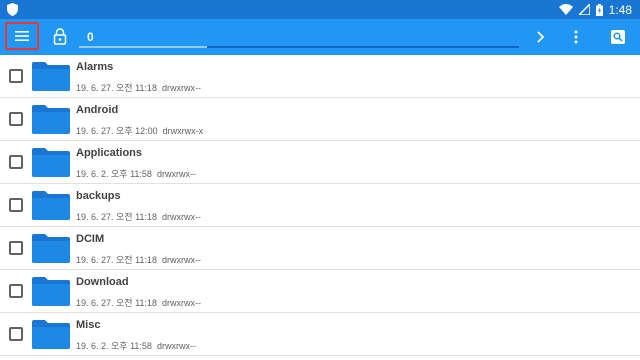  Describe the element at coordinates (320, 248) in the screenshot. I see `file-row: DCIM 19. 6. 27. 오전 11:18 drwxrwx--` at that location.